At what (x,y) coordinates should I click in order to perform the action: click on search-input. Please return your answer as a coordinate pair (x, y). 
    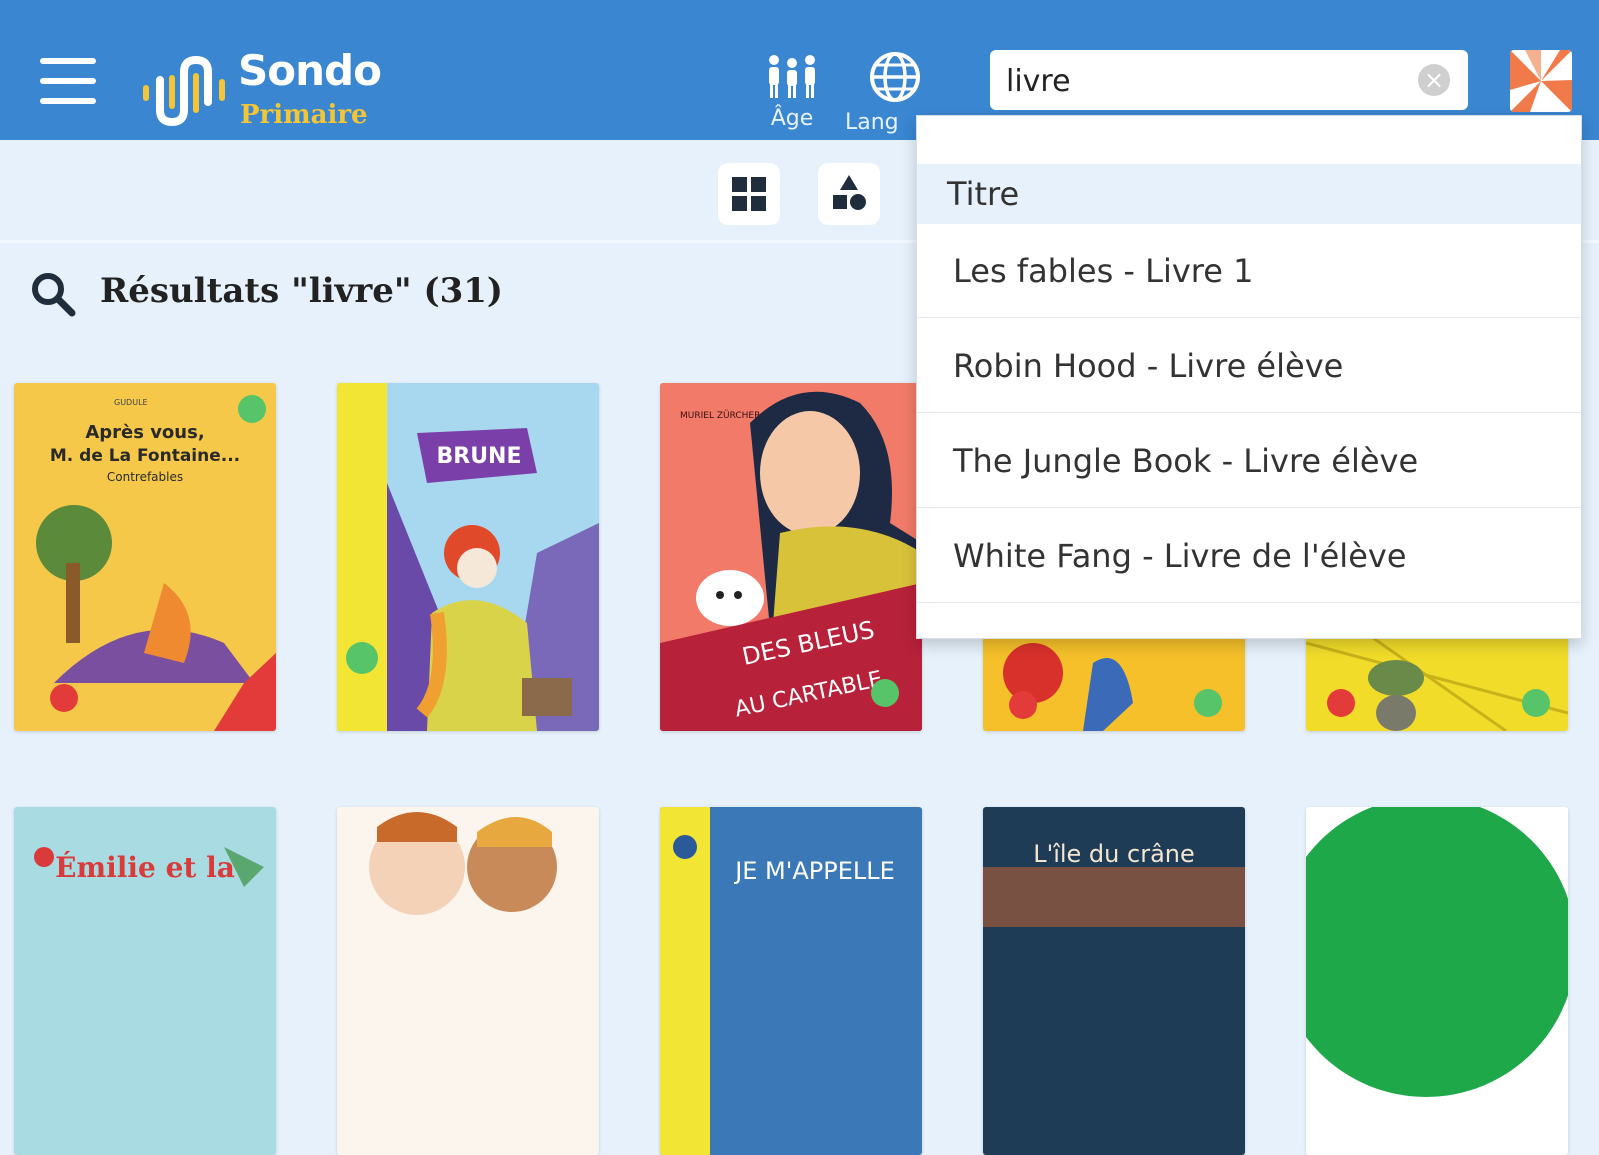
    Looking at the image, I should click on (1206, 81).